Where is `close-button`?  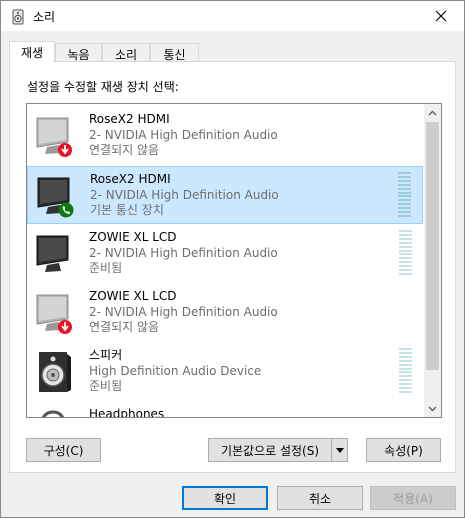
close-button is located at coordinates (441, 16).